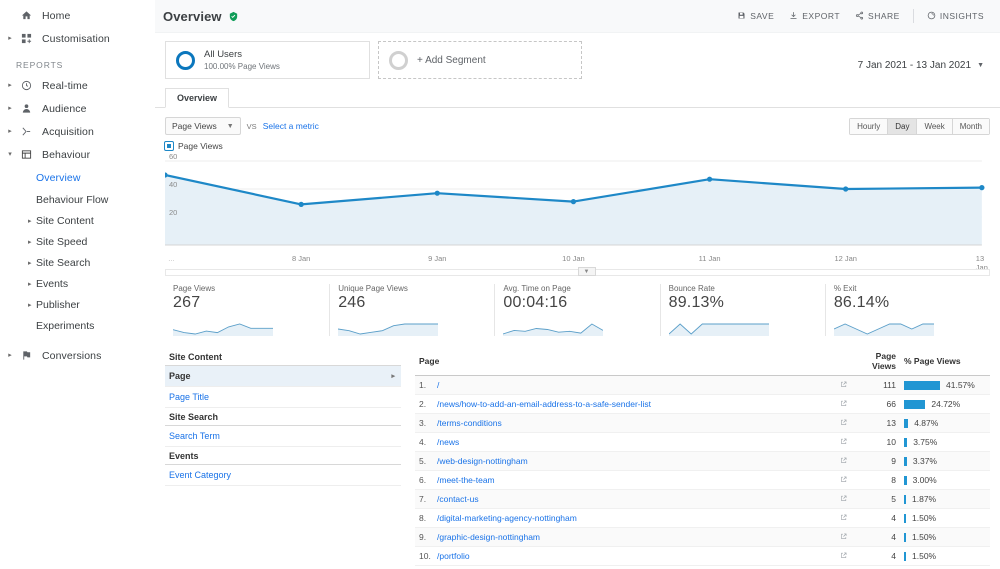  What do you see at coordinates (68, 131) in the screenshot?
I see `sidebar-label-acquisition: Acquisition` at bounding box center [68, 131].